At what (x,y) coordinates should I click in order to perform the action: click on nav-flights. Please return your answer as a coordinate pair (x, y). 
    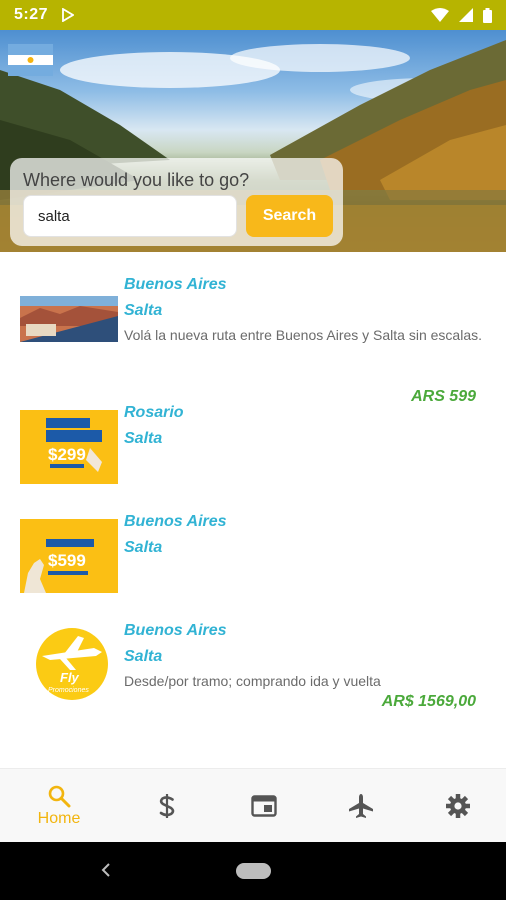
    Looking at the image, I should click on (361, 806).